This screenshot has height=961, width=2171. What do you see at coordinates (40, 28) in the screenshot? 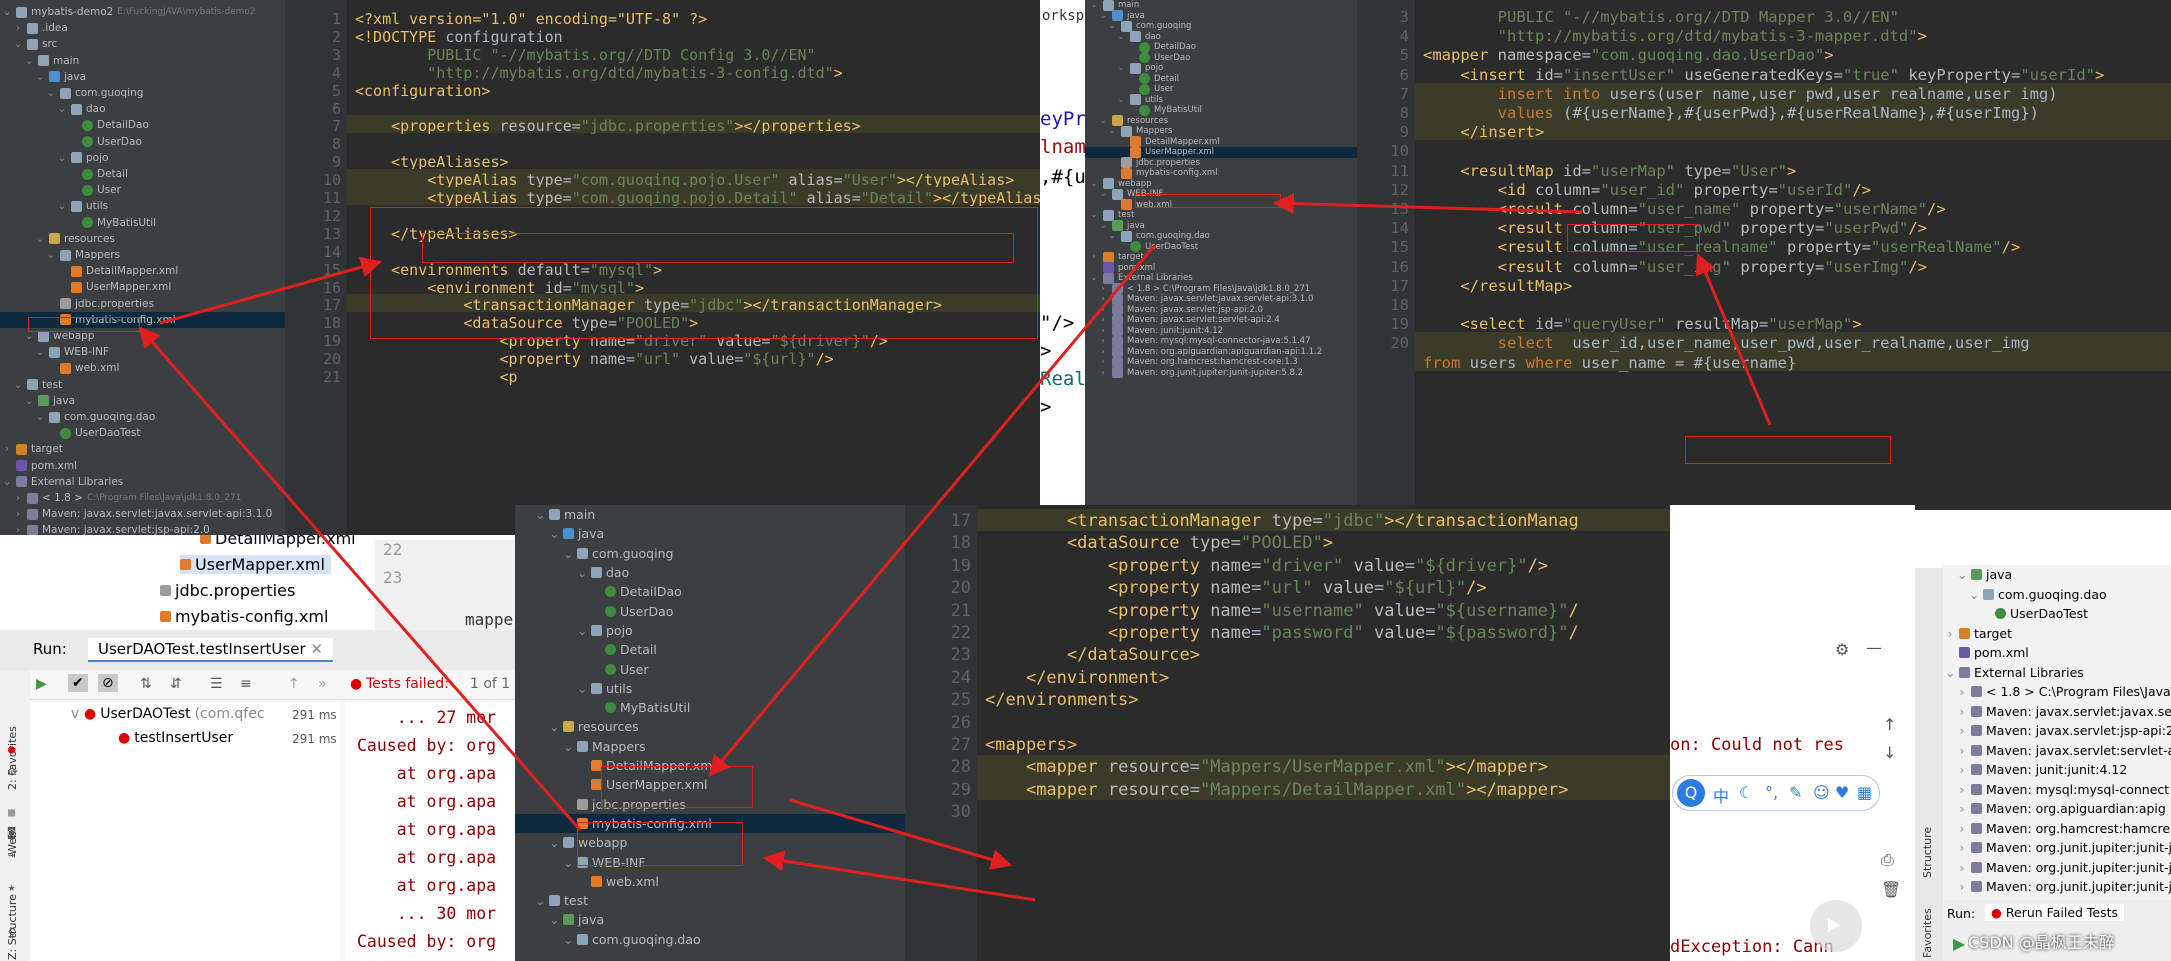
I see `tree-item: › .idea` at bounding box center [40, 28].